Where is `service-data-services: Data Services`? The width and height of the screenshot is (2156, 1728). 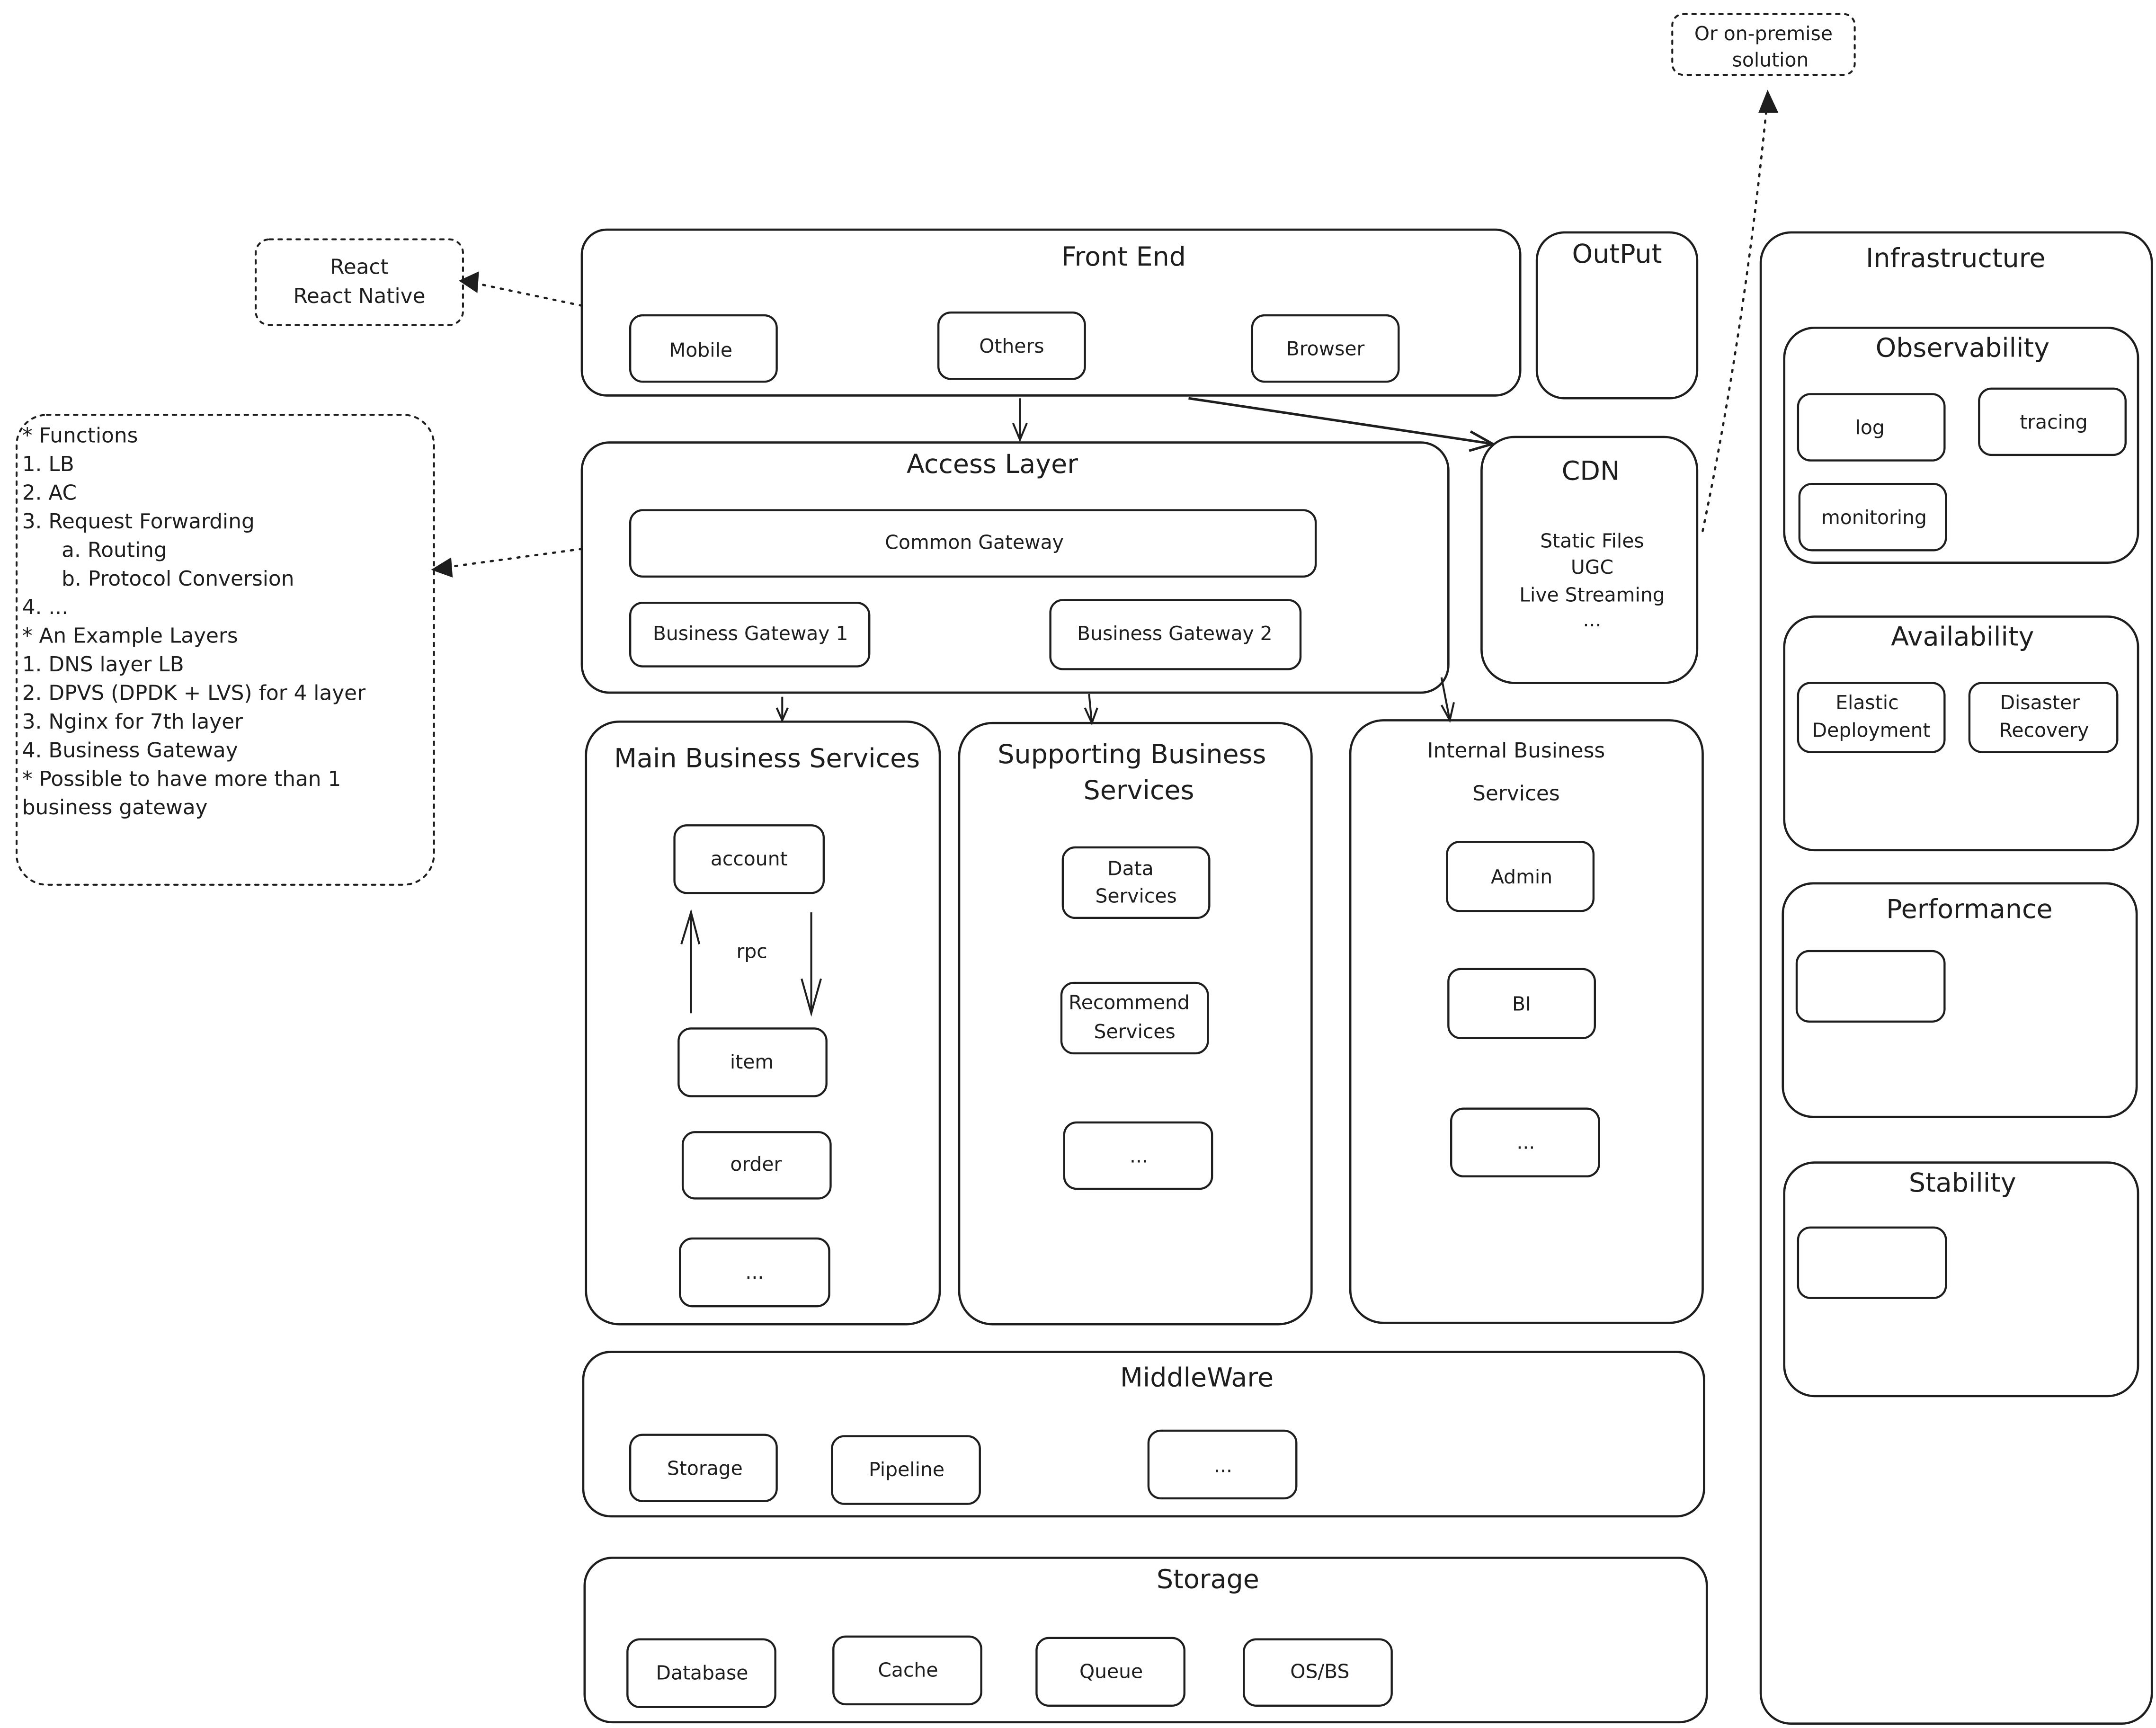 service-data-services: Data Services is located at coordinates (1136, 882).